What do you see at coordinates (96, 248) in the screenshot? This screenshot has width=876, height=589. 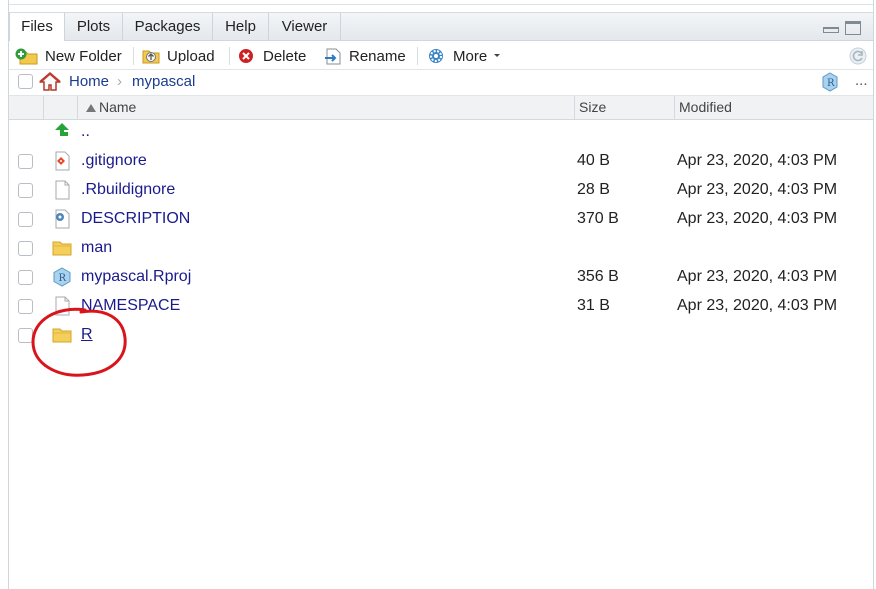 I see `folder-name-link: man` at bounding box center [96, 248].